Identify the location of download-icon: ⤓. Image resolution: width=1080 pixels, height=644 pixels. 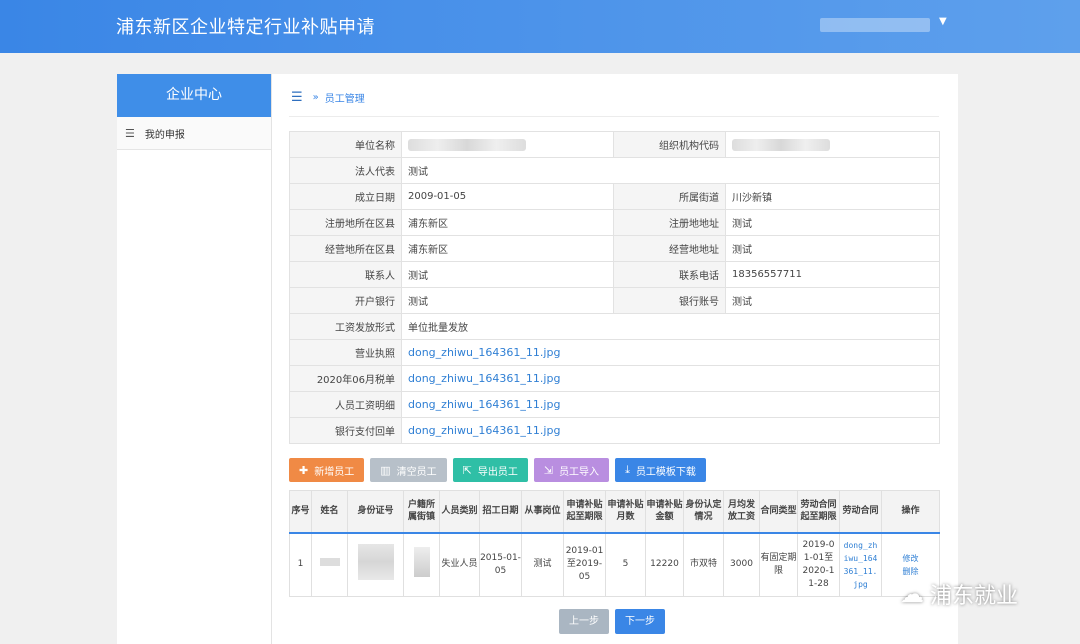
(627, 469).